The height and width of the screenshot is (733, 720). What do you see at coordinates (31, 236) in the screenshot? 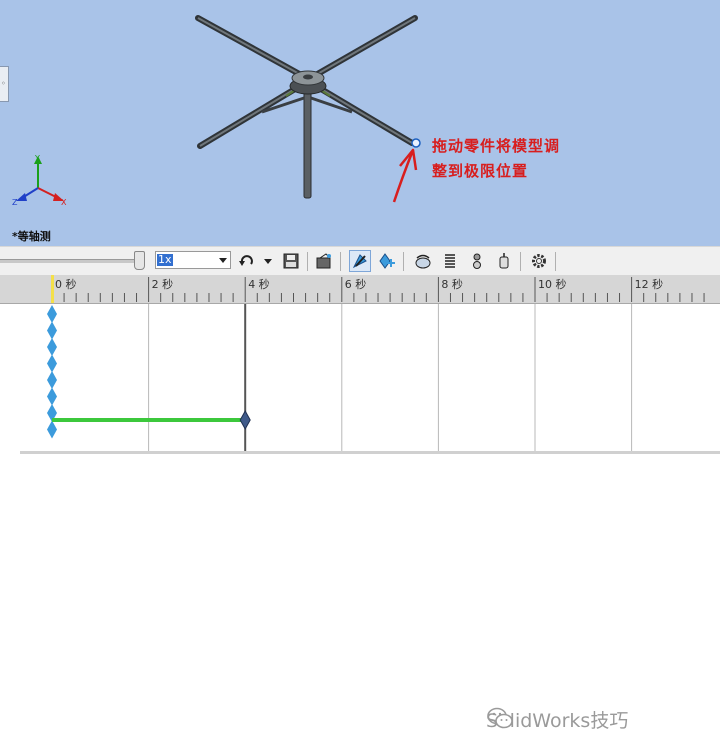
I see `view-orientation-label: *等轴测` at bounding box center [31, 236].